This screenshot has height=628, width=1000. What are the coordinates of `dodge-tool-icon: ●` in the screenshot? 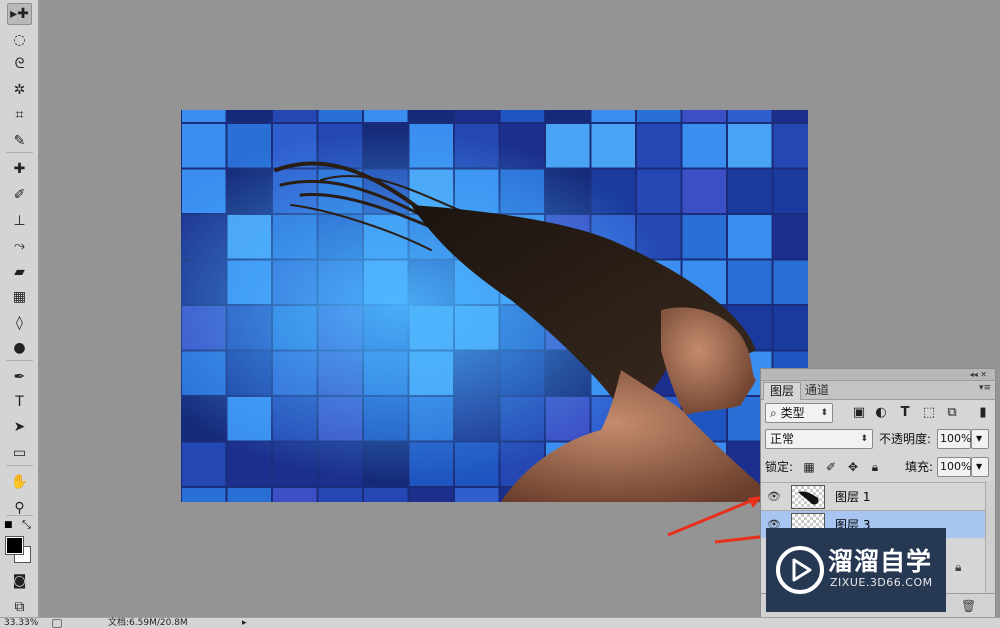 It's located at (19, 348).